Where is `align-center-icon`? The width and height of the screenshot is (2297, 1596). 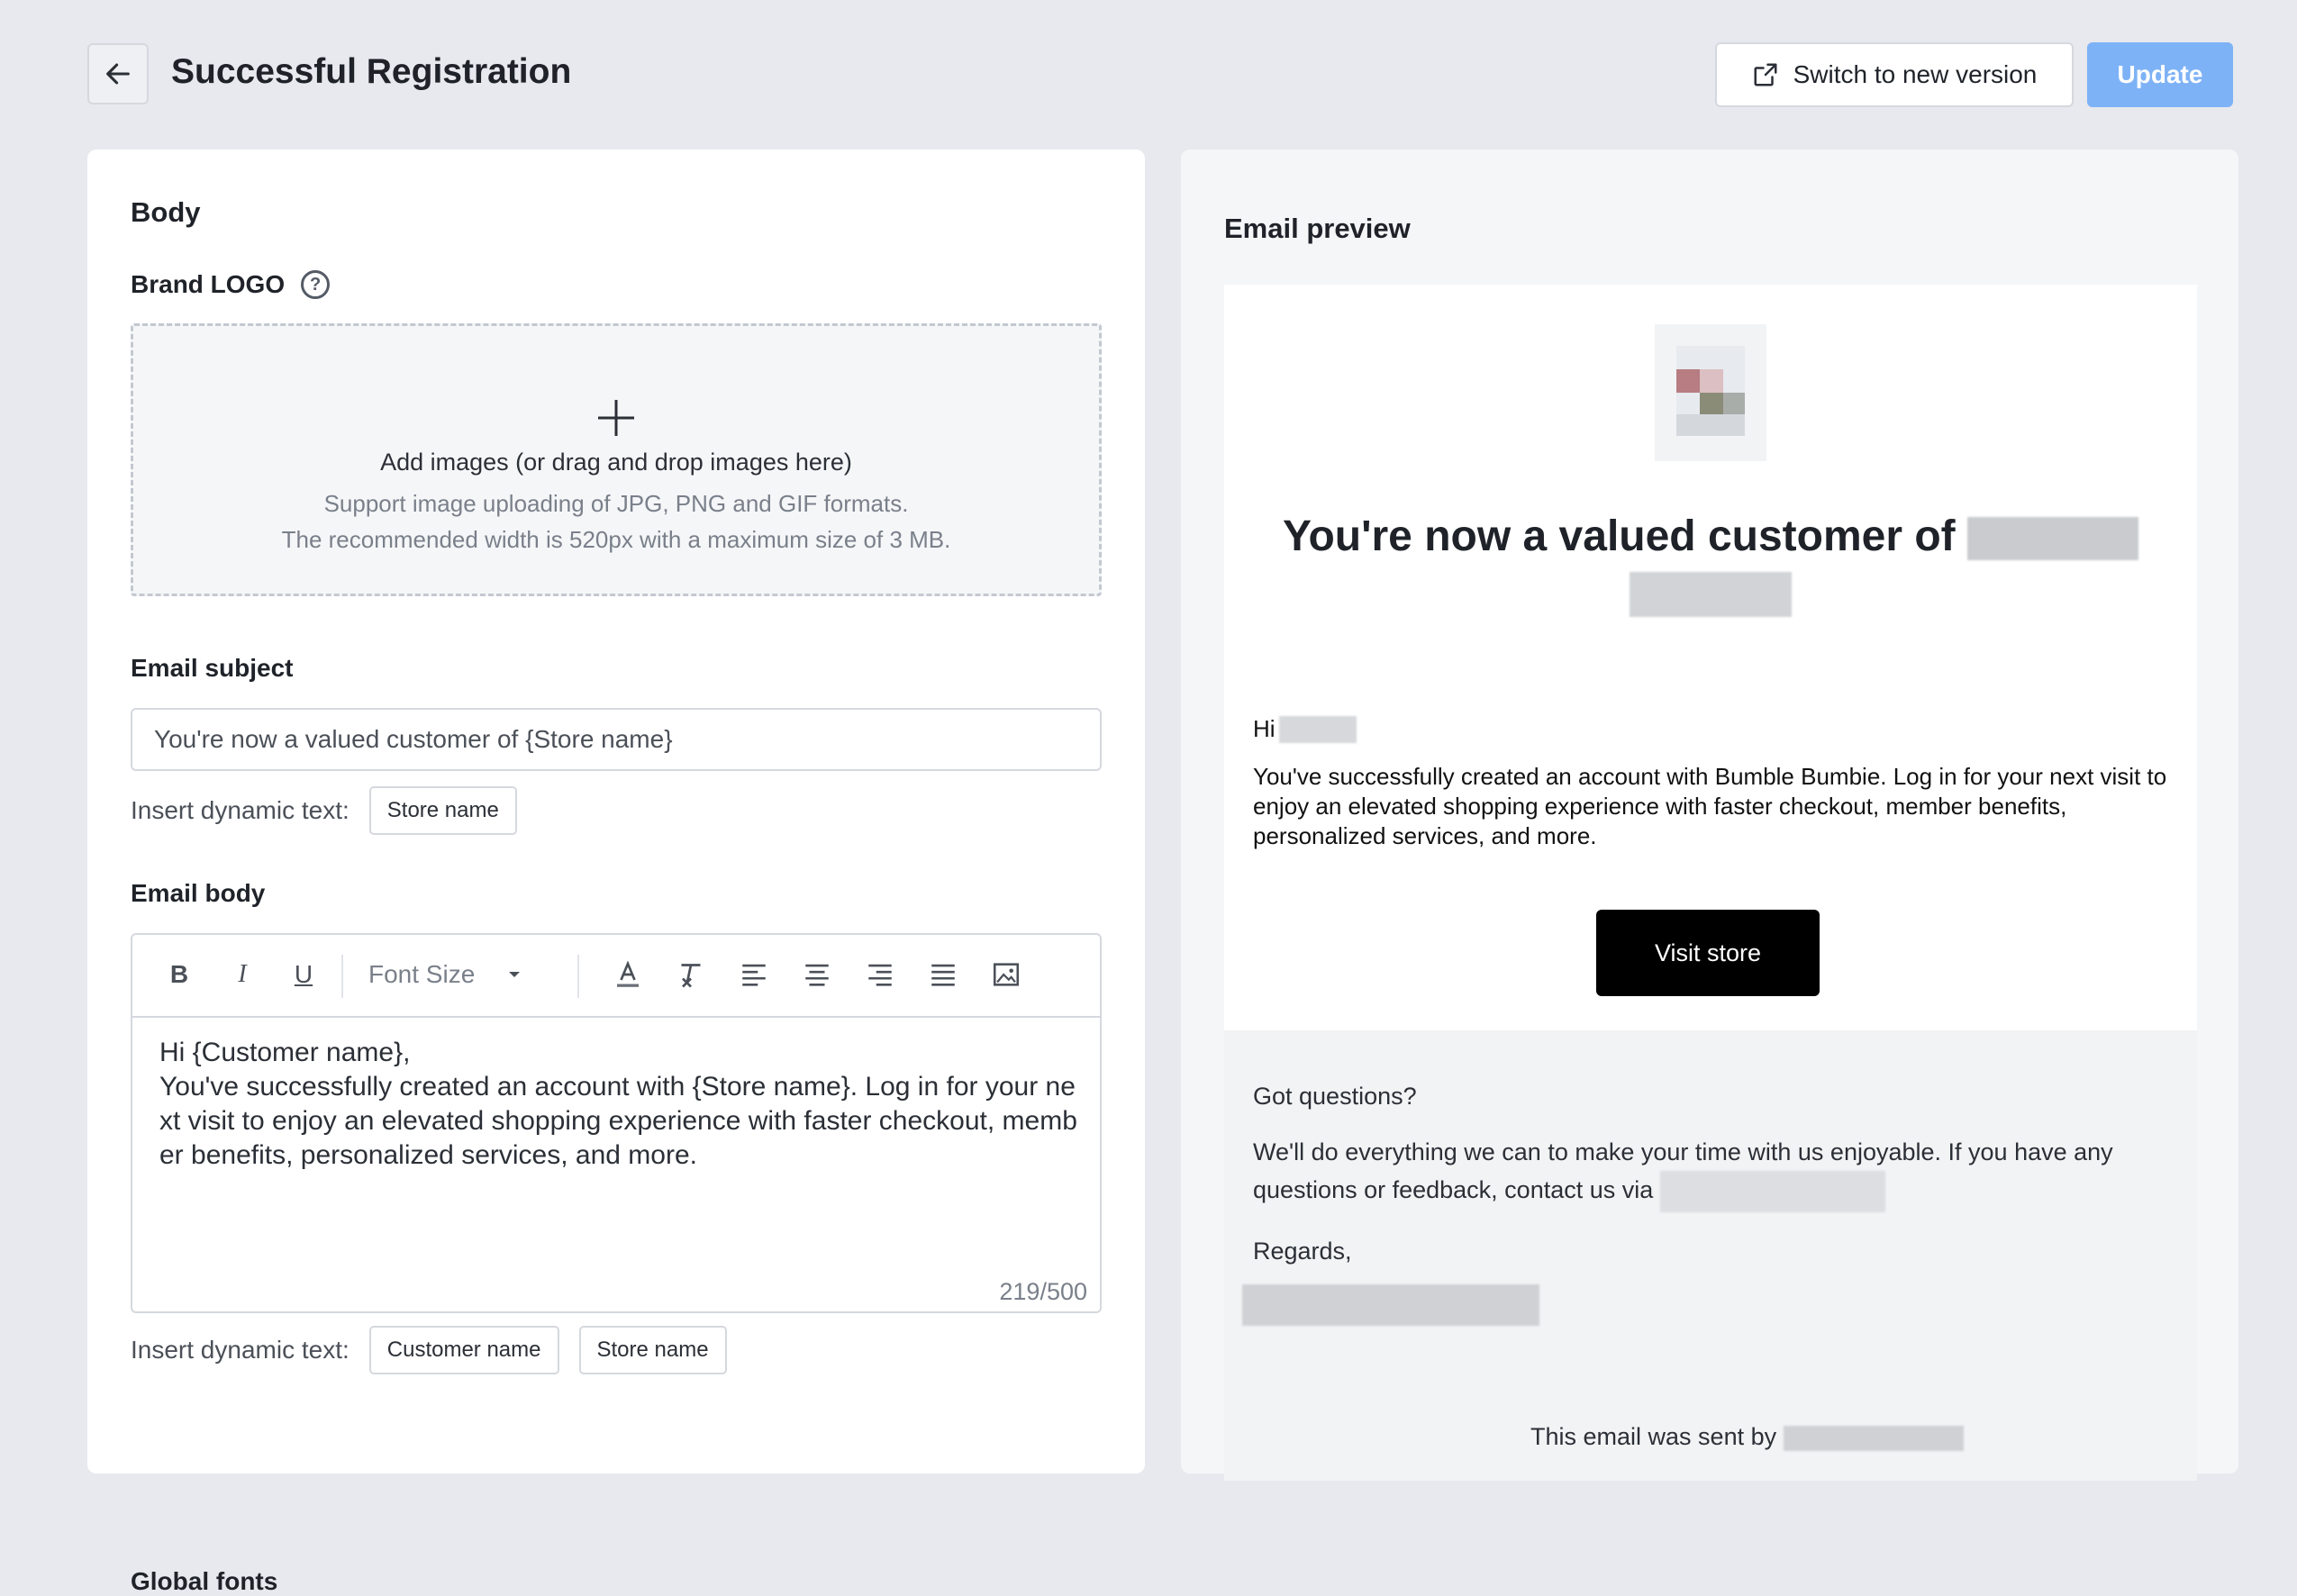 align-center-icon is located at coordinates (817, 975).